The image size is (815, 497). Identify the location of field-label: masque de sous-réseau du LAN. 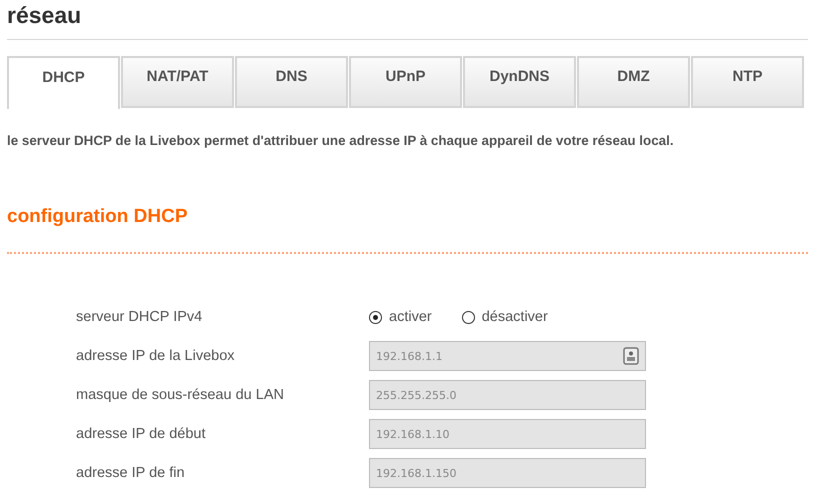
(180, 395).